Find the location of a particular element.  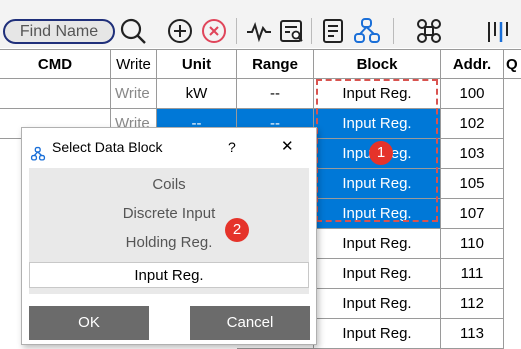

table-cell-addr: 112 is located at coordinates (472, 304).